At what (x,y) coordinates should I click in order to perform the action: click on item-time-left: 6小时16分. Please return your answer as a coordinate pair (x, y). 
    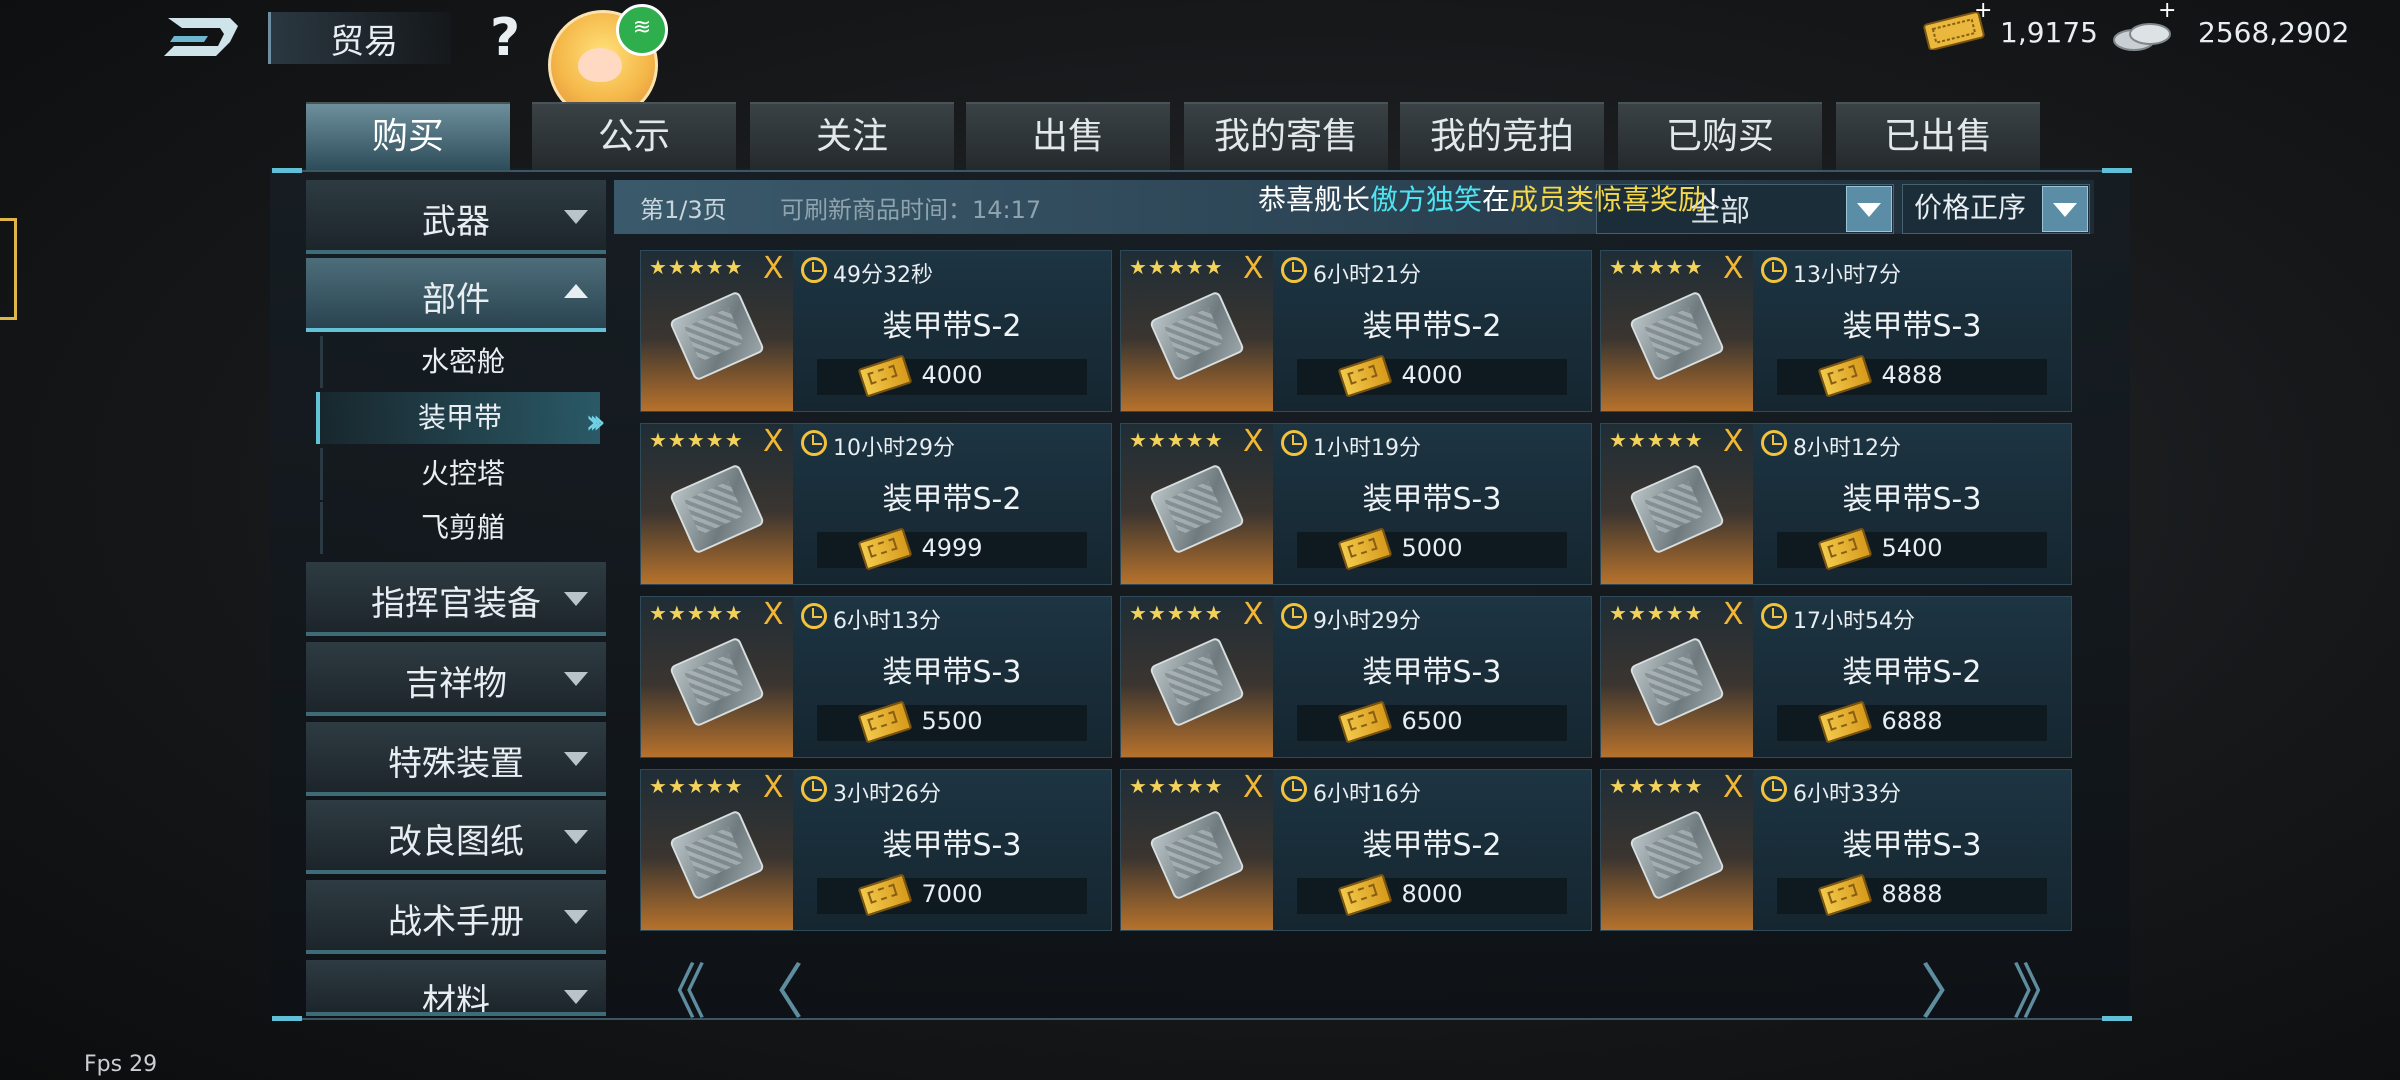
    Looking at the image, I should click on (1367, 794).